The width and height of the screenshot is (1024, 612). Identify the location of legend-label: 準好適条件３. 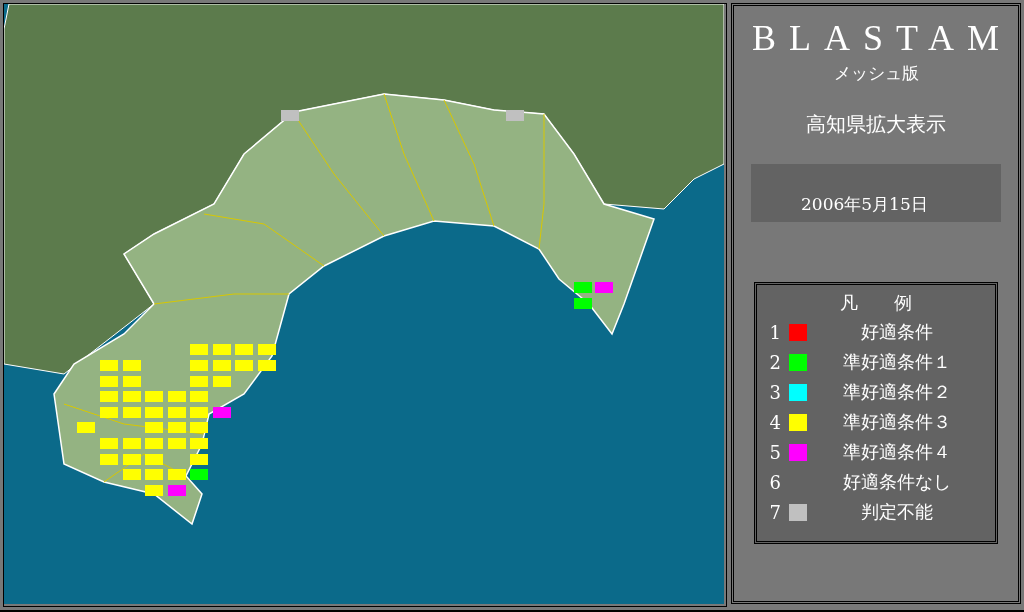
(897, 422).